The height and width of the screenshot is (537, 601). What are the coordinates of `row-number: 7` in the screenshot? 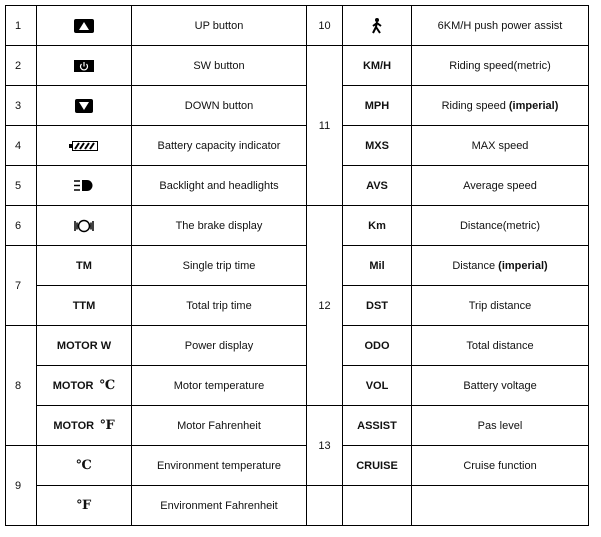 It's located at (21, 285).